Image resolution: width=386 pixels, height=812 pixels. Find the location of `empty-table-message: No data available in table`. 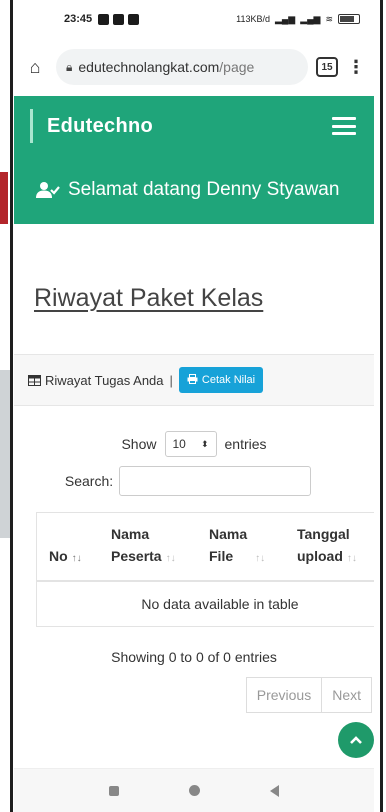

empty-table-message: No data available in table is located at coordinates (205, 604).